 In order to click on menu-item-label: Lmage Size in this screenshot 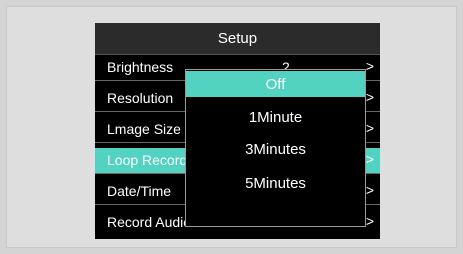, I will do `click(144, 129)`.